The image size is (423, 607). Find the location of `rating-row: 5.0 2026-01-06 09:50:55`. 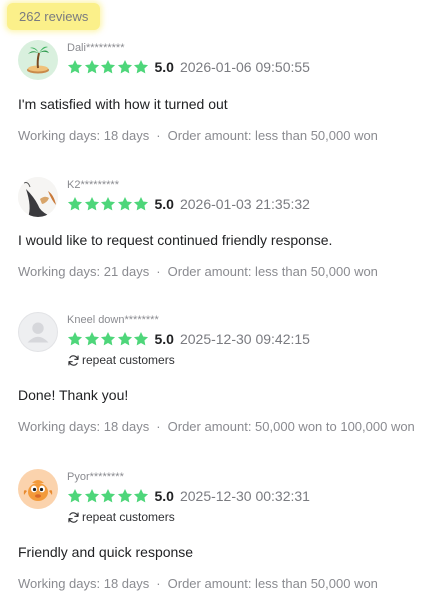

rating-row: 5.0 2026-01-06 09:50:55 is located at coordinates (188, 67).